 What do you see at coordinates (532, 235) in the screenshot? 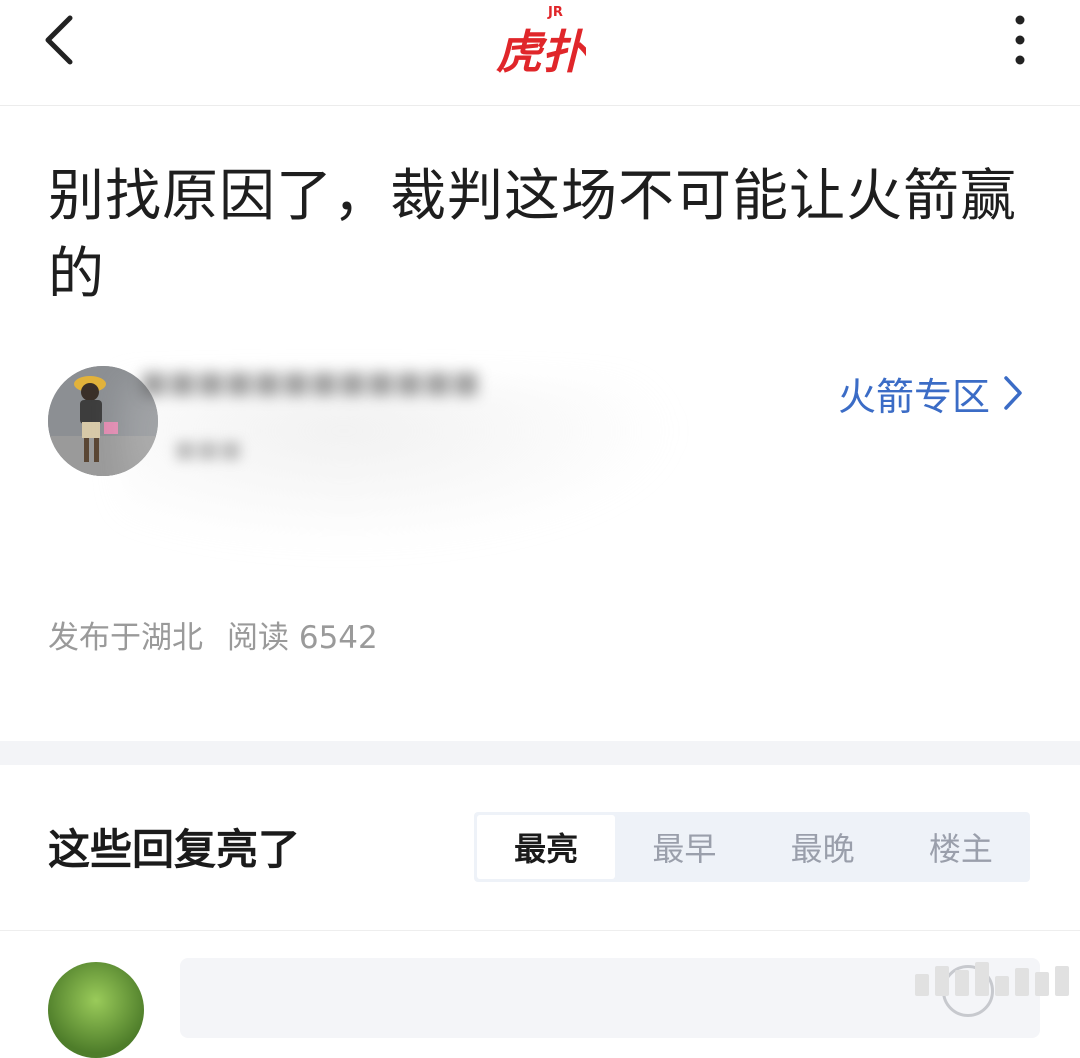
I see `post-title: 别找原因了，裁判这场不可能让火箭赢的` at bounding box center [532, 235].